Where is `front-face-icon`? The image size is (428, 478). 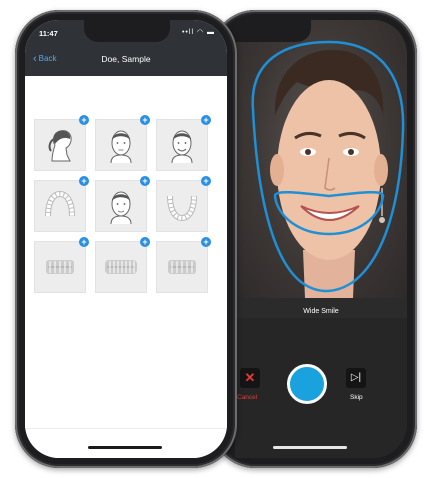 front-face-icon is located at coordinates (121, 147).